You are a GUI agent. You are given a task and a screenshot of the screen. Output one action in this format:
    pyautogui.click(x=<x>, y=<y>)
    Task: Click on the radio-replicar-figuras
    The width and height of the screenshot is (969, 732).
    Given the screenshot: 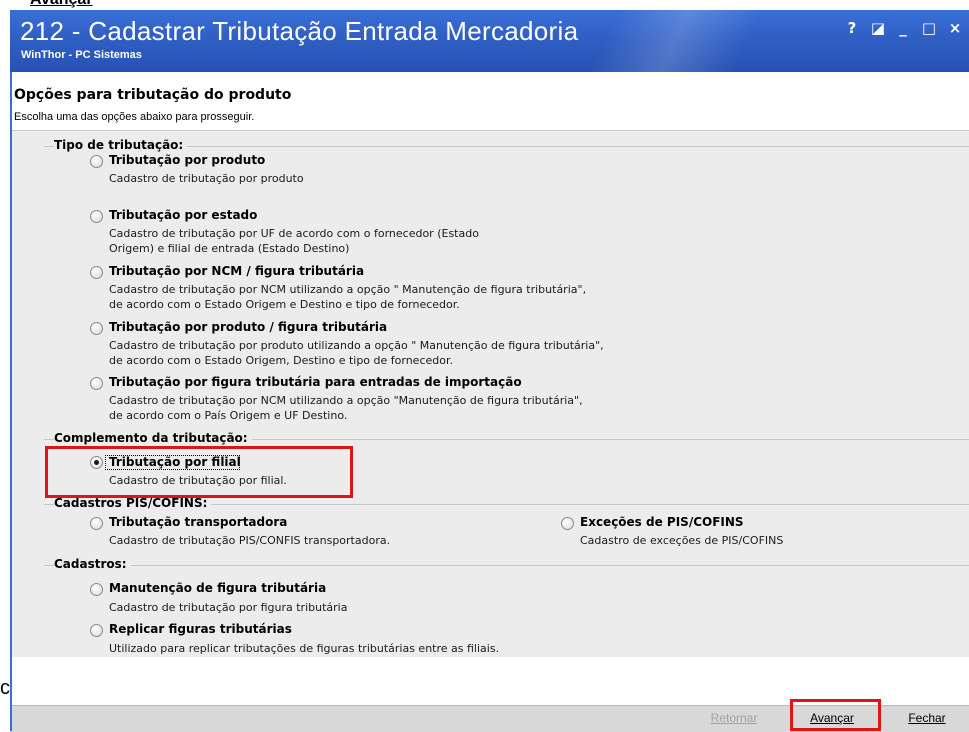 What is the action you would take?
    pyautogui.click(x=96, y=630)
    